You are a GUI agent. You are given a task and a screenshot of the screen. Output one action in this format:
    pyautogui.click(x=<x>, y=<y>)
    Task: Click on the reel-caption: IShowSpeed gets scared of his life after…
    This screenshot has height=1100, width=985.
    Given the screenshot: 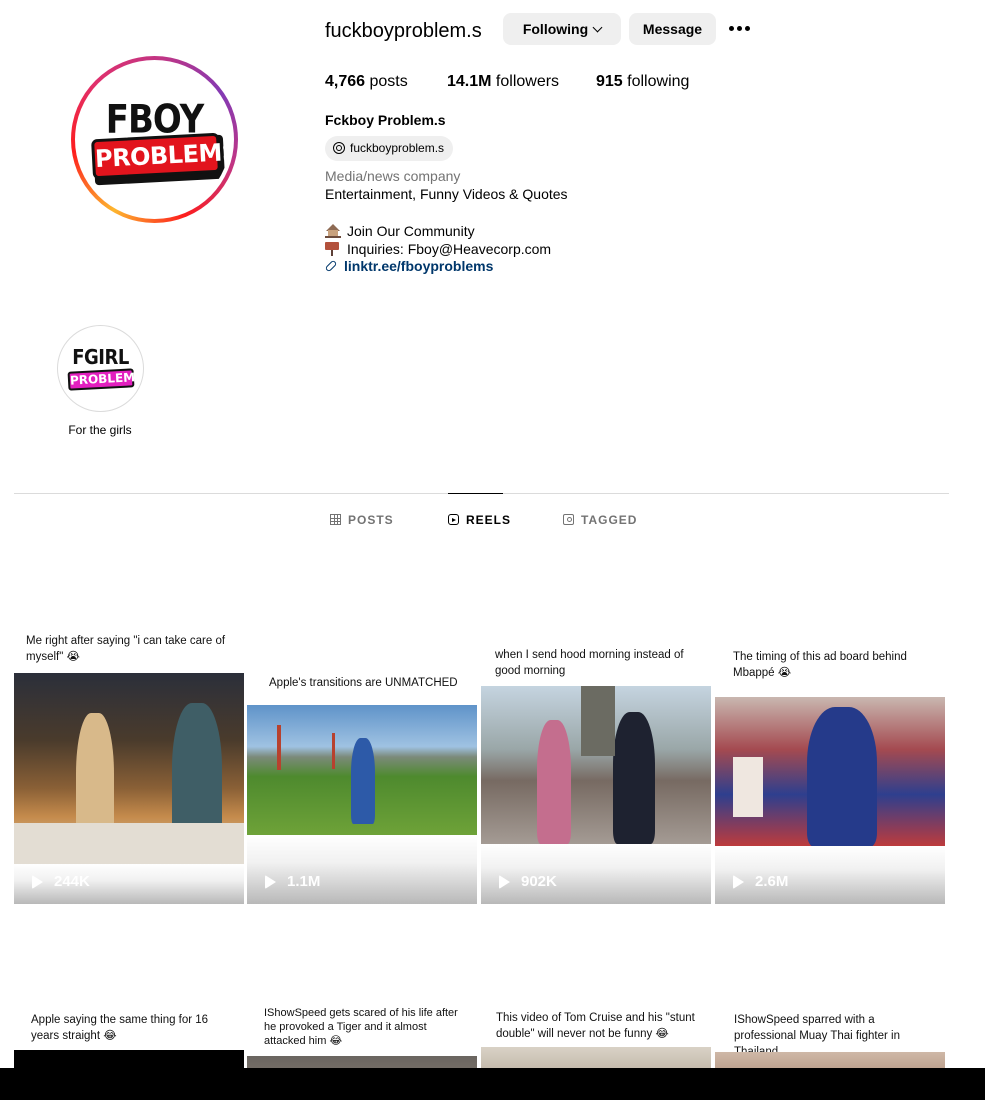 What is the action you would take?
    pyautogui.click(x=361, y=1027)
    